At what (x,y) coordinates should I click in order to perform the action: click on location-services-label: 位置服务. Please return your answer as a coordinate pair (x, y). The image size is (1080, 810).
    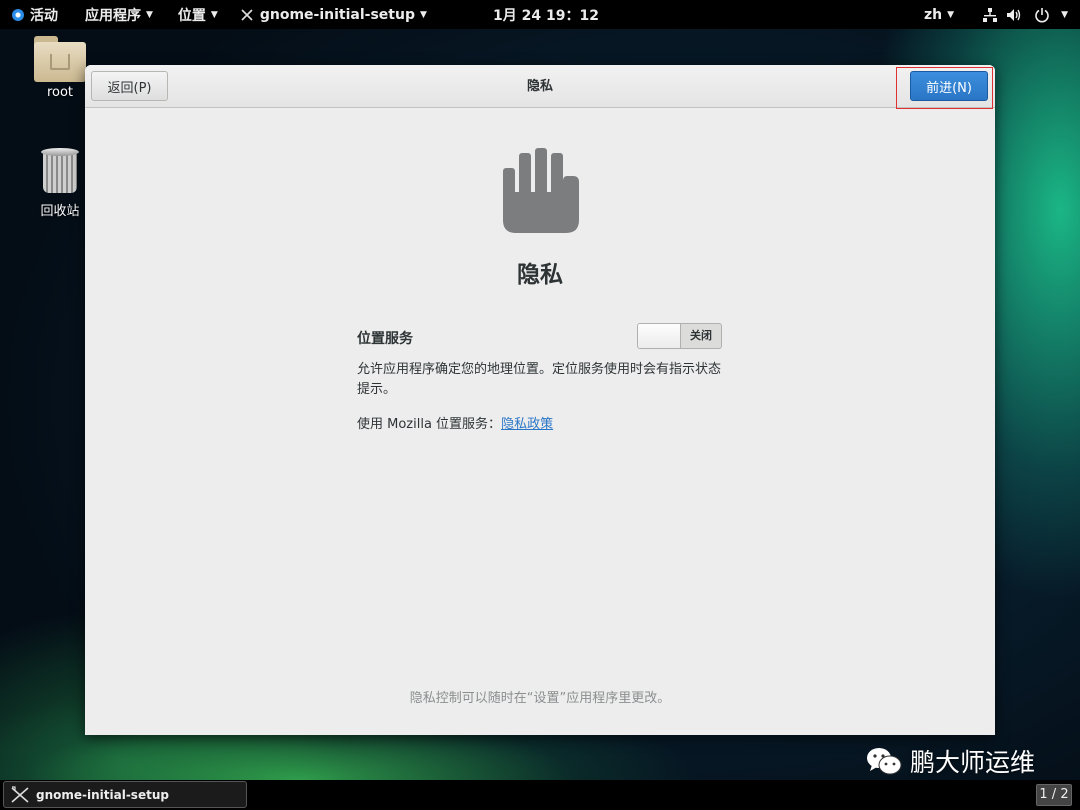
    Looking at the image, I should click on (385, 339).